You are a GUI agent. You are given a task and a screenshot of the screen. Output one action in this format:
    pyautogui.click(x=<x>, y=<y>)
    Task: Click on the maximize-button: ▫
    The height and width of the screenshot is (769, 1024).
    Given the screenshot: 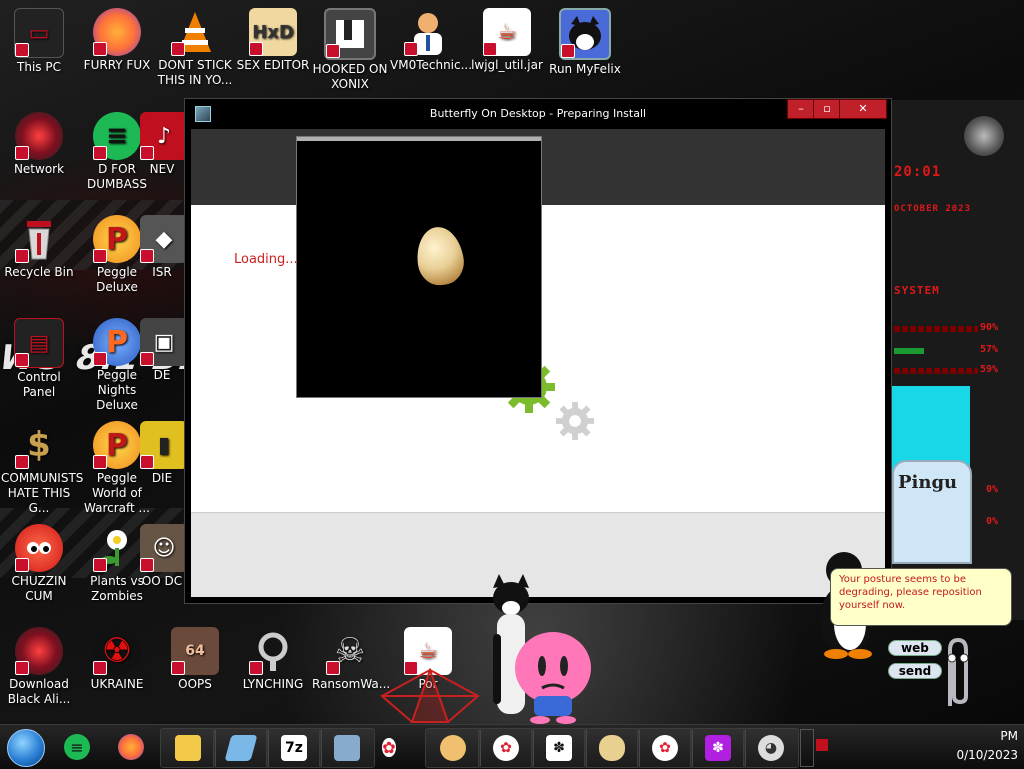 What is the action you would take?
    pyautogui.click(x=827, y=109)
    